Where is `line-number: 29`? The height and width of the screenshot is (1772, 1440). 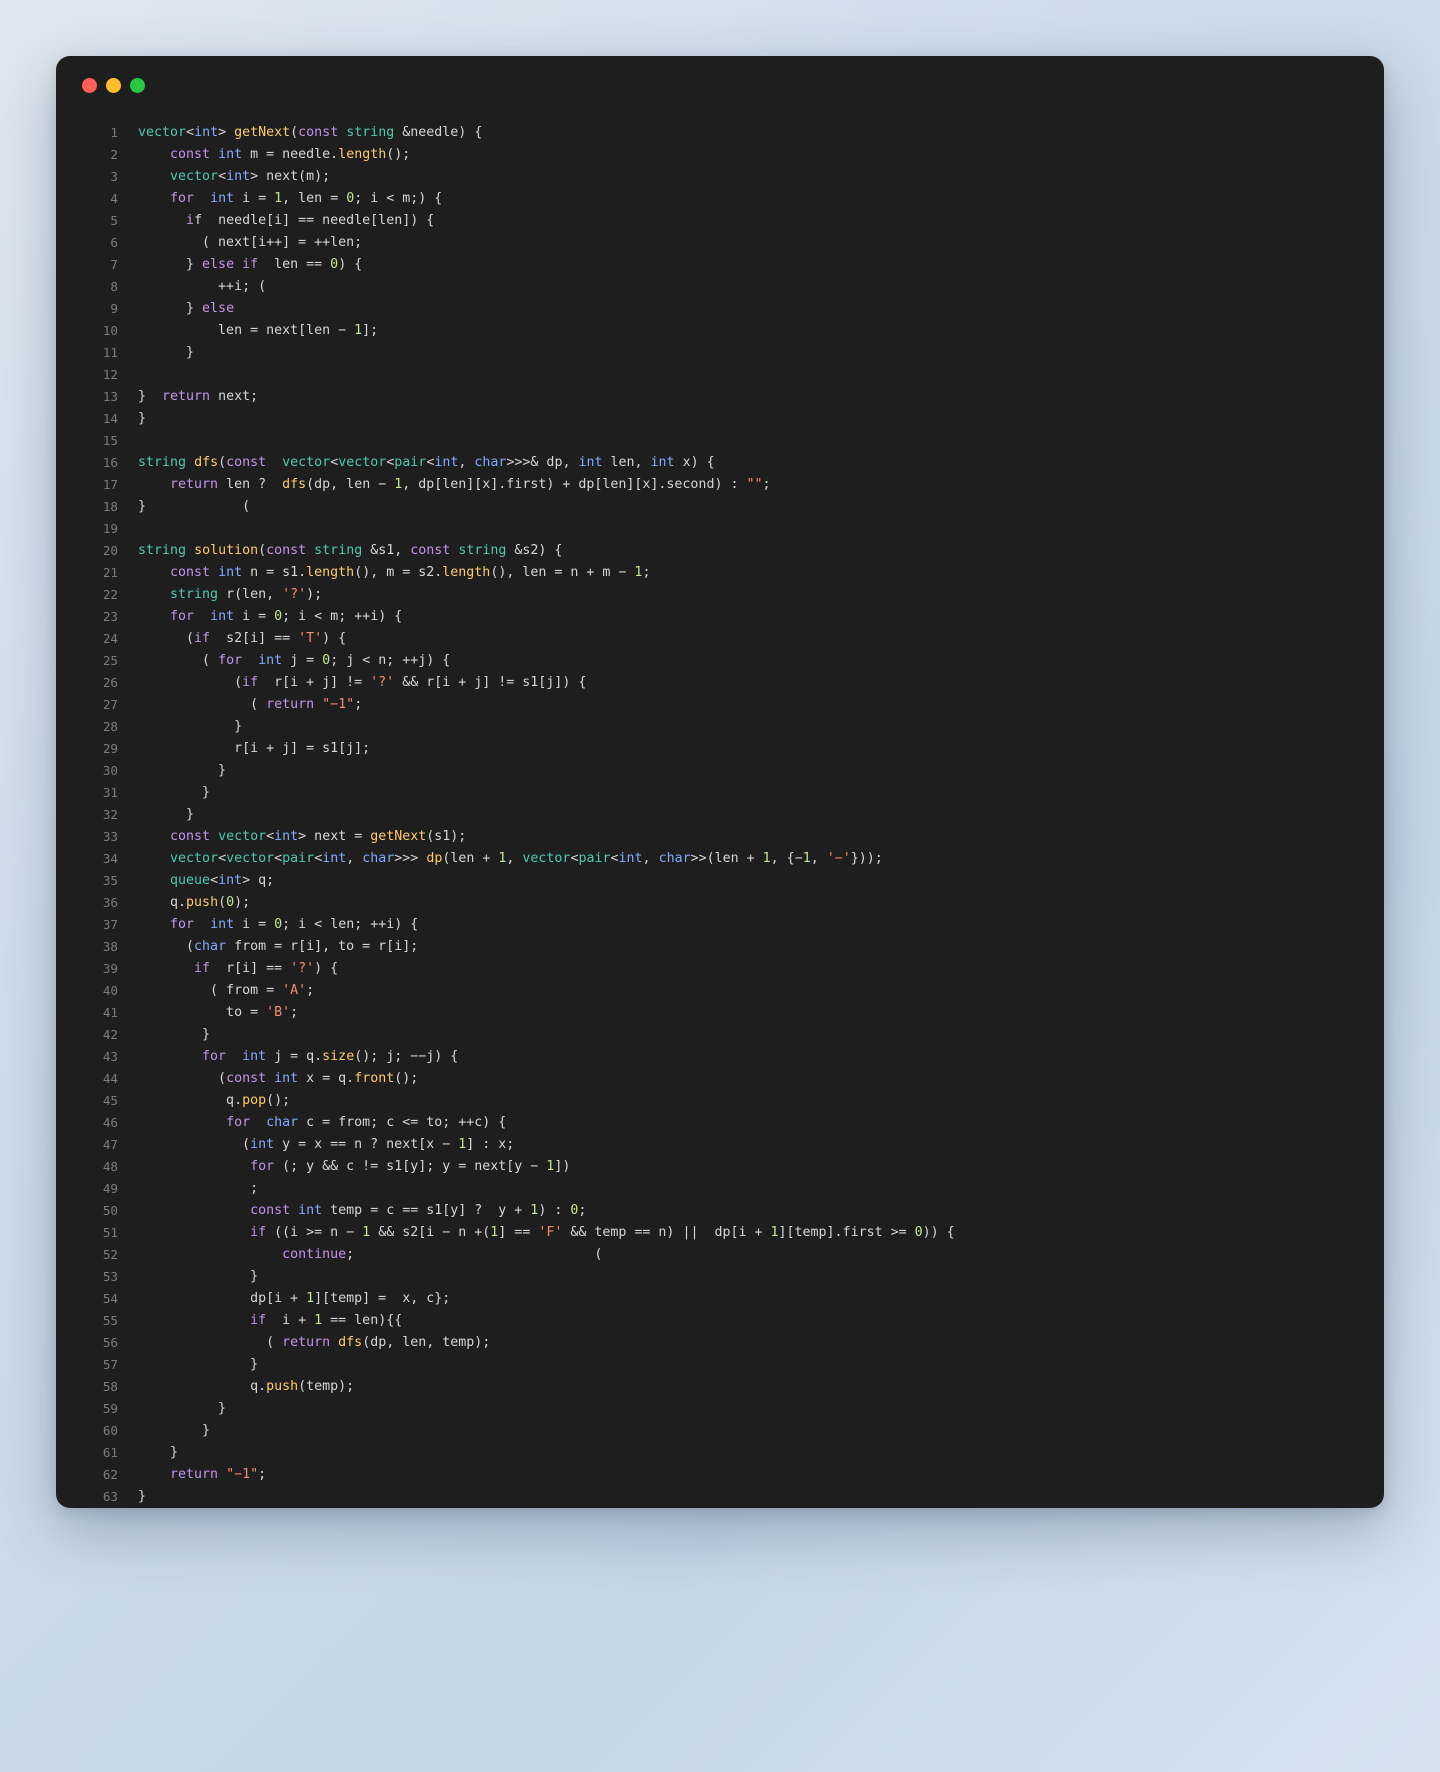
line-number: 29 is located at coordinates (110, 748).